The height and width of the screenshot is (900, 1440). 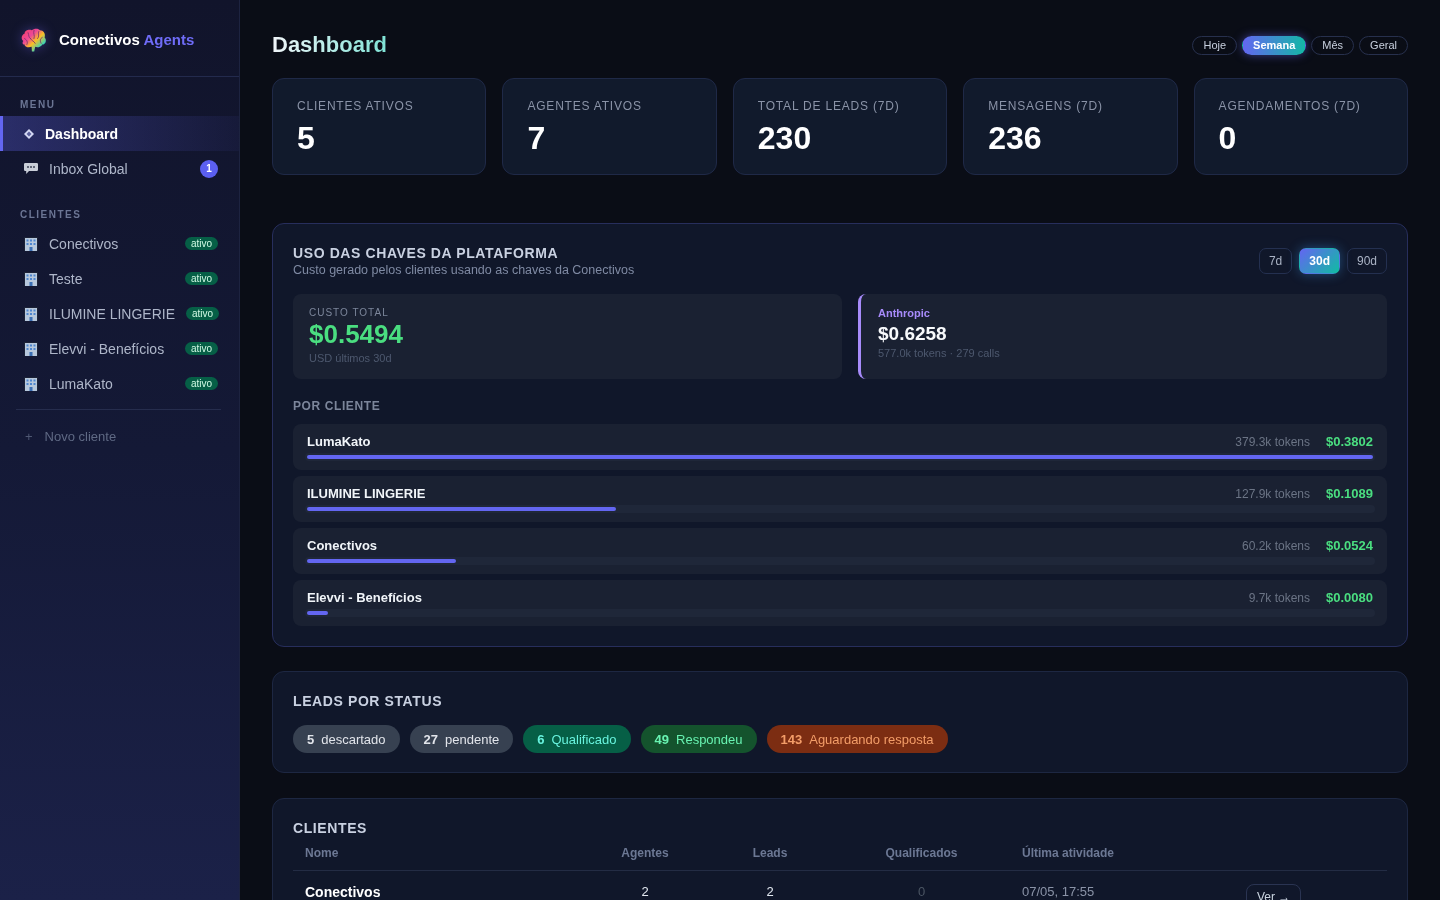 I want to click on stat-label: AGENDAMENTOS (7D), so click(x=1290, y=106).